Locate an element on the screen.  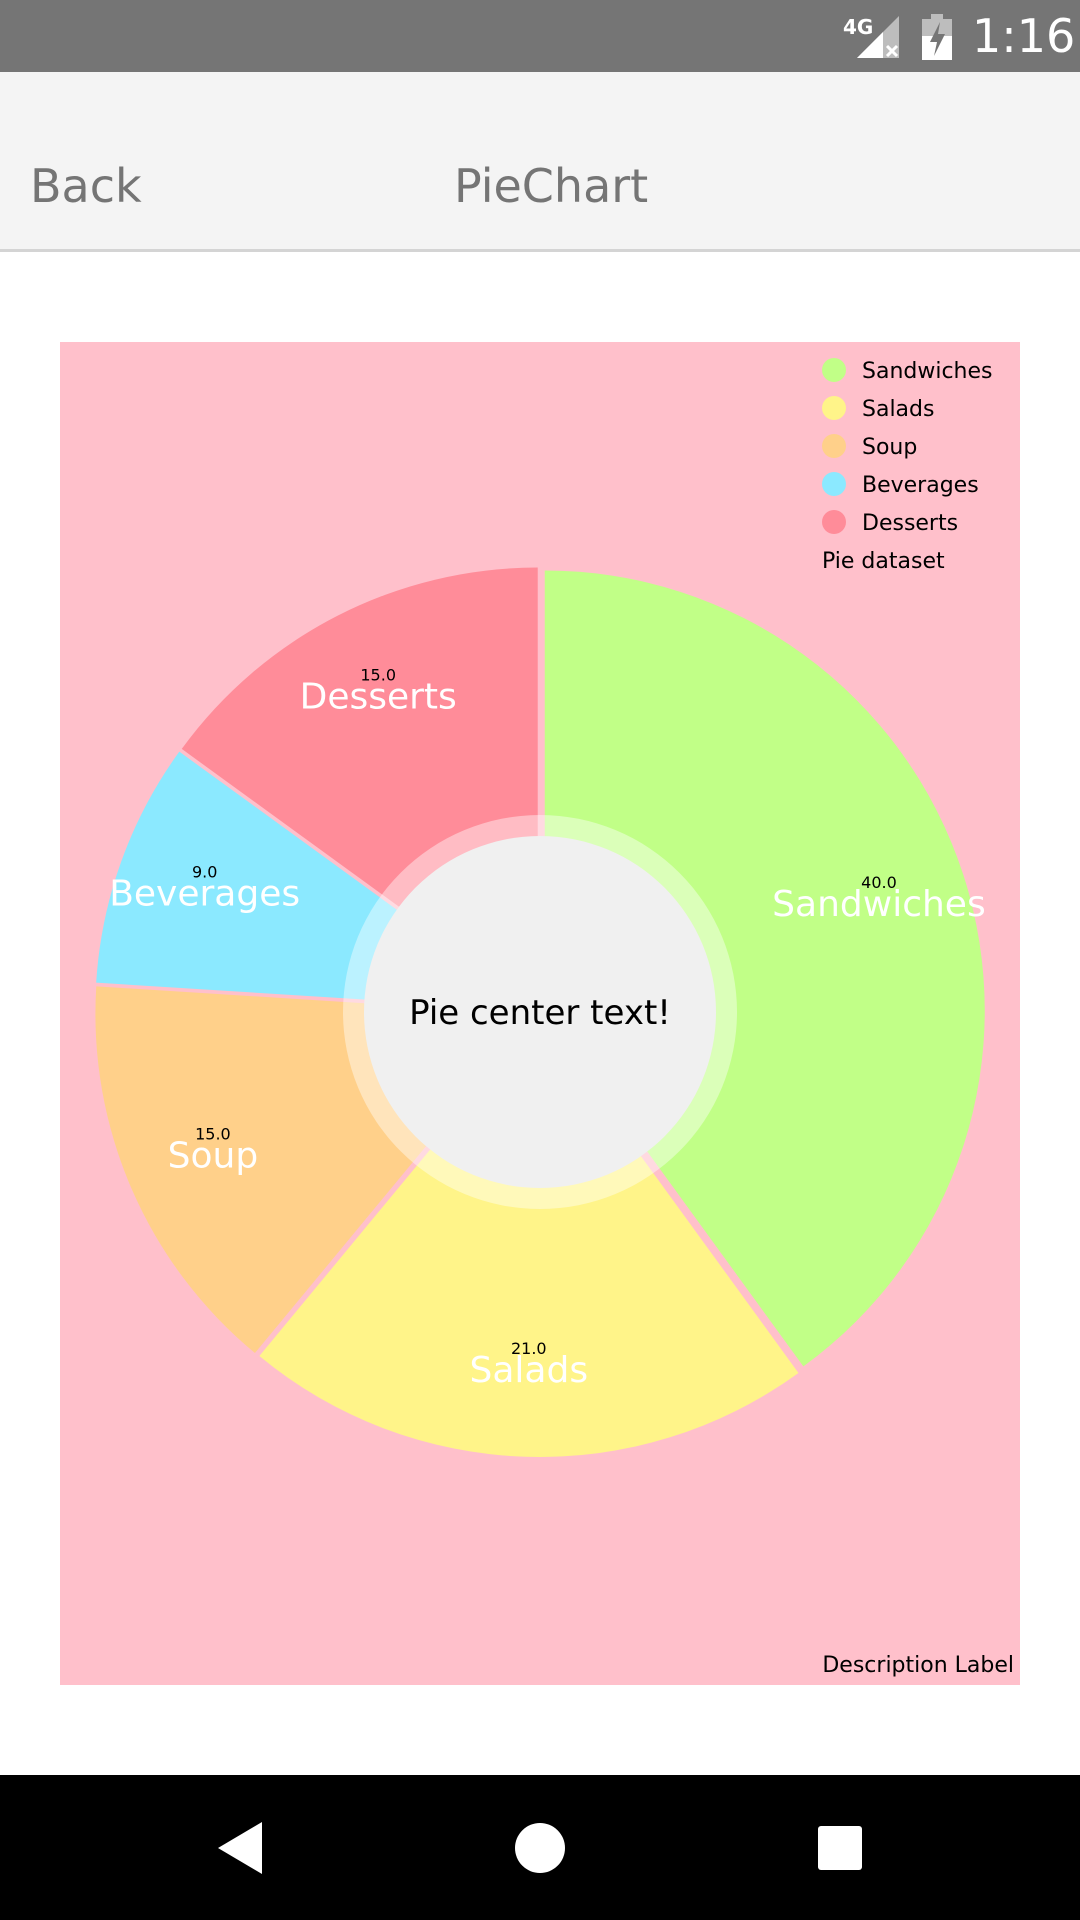
signal-icon: 4G is located at coordinates (871, 36).